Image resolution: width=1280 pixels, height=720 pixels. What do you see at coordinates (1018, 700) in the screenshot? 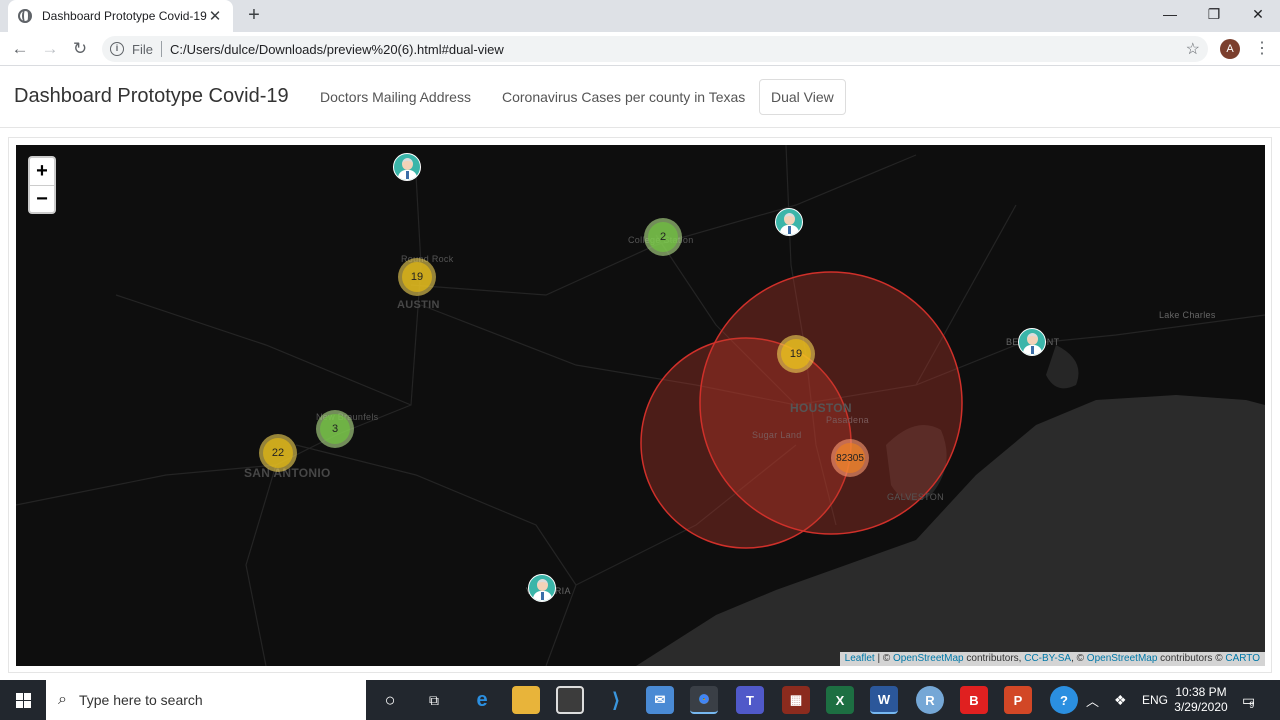
I see `powerpoint-icon: P` at bounding box center [1018, 700].